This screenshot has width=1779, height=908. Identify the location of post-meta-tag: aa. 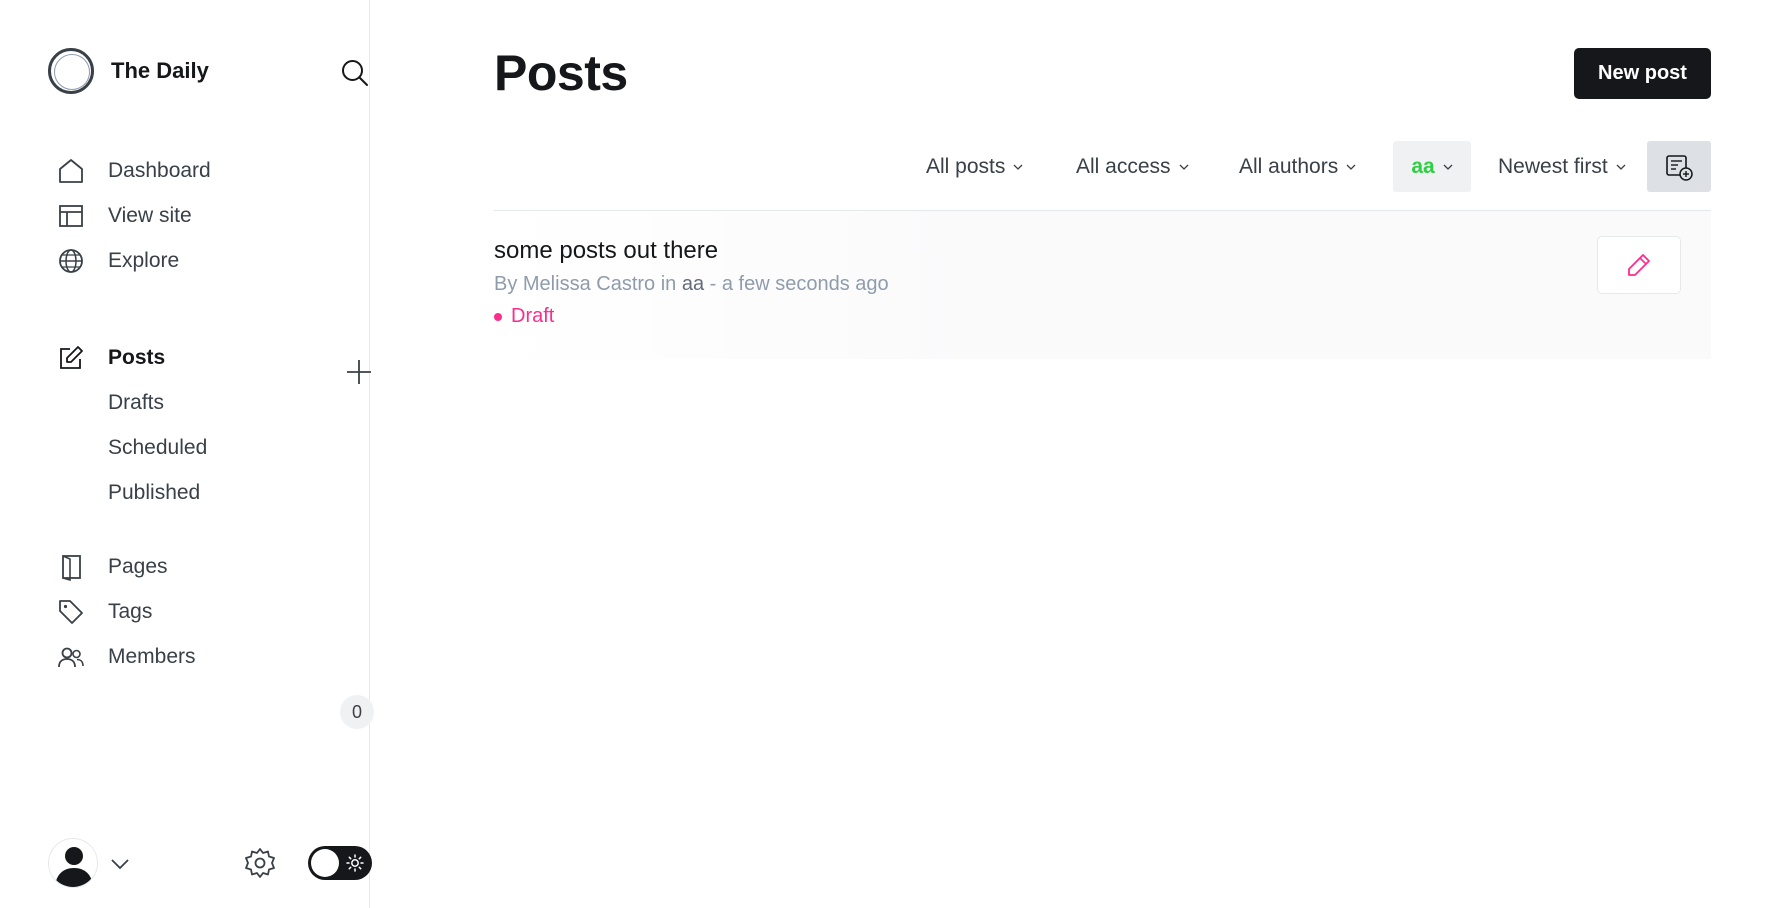
(693, 284).